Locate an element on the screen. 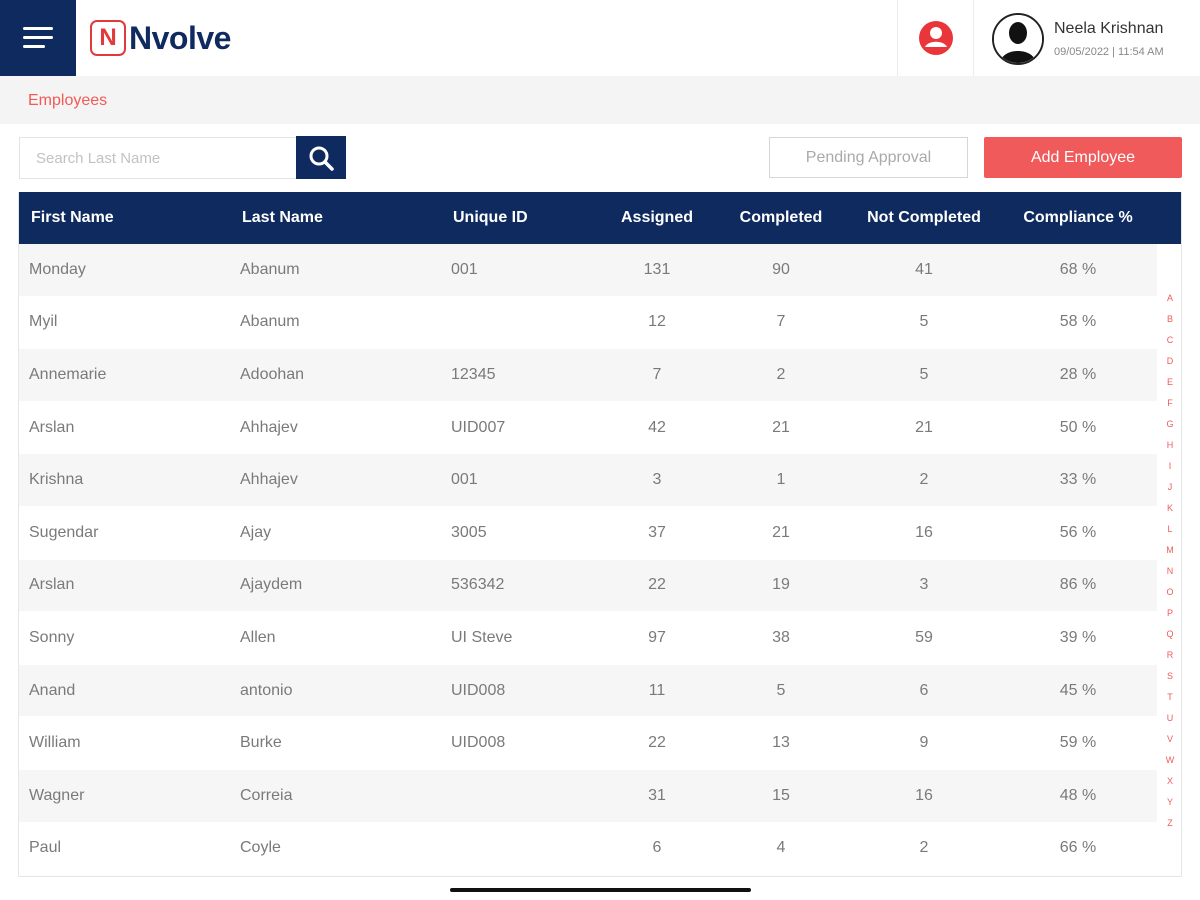 This screenshot has height=900, width=1200. cell-first-name: Krishna is located at coordinates (56, 480).